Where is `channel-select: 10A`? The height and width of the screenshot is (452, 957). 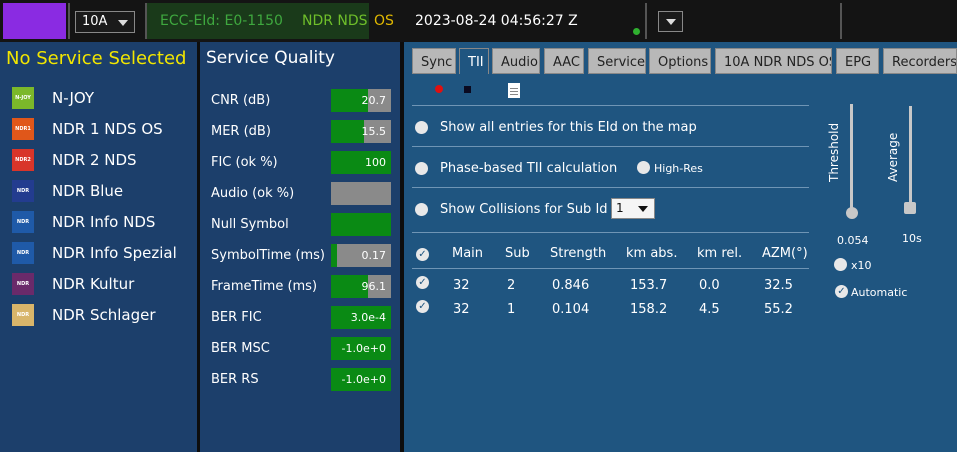 channel-select: 10A is located at coordinates (105, 22).